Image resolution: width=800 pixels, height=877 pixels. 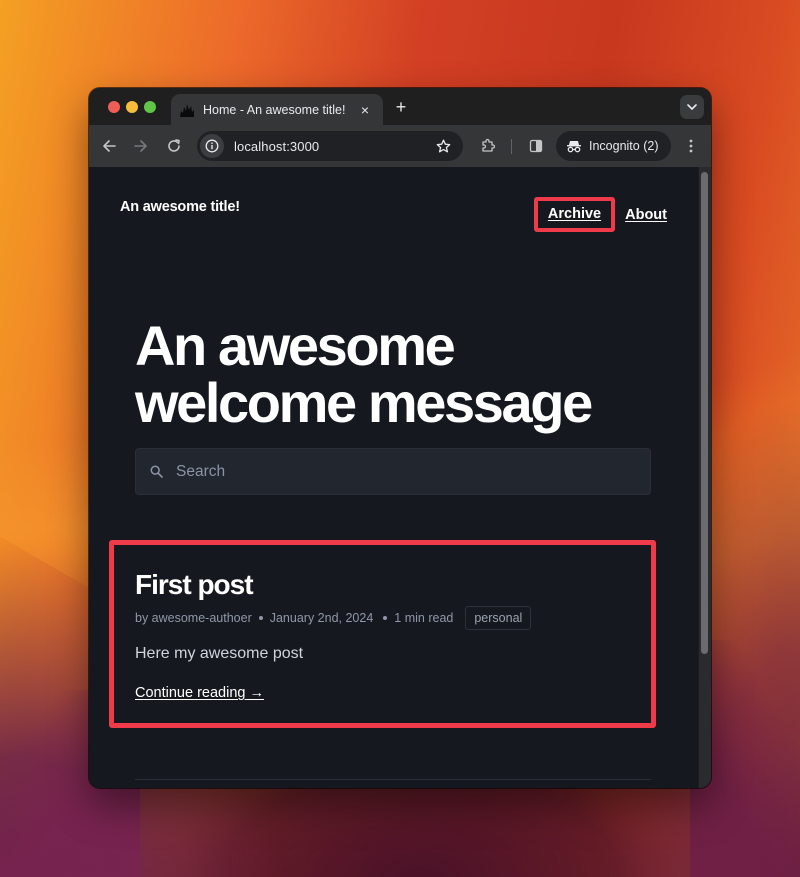 I want to click on arrow-right-icon, so click(x=140, y=146).